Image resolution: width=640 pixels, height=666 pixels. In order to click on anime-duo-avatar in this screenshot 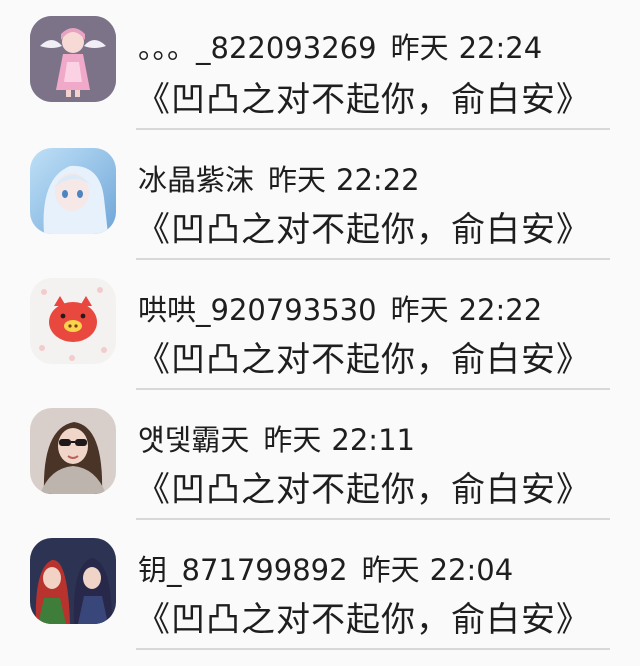, I will do `click(73, 581)`.